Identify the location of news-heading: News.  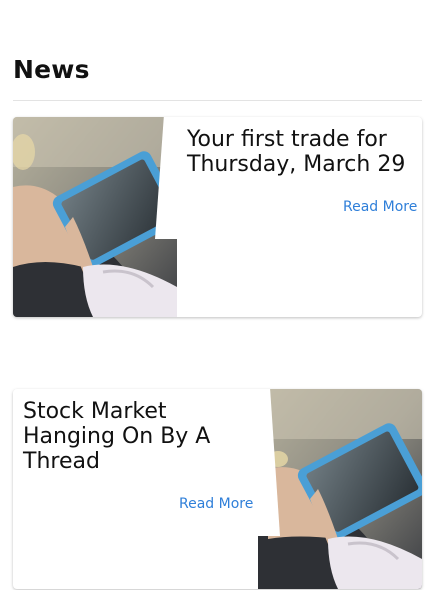
(51, 69).